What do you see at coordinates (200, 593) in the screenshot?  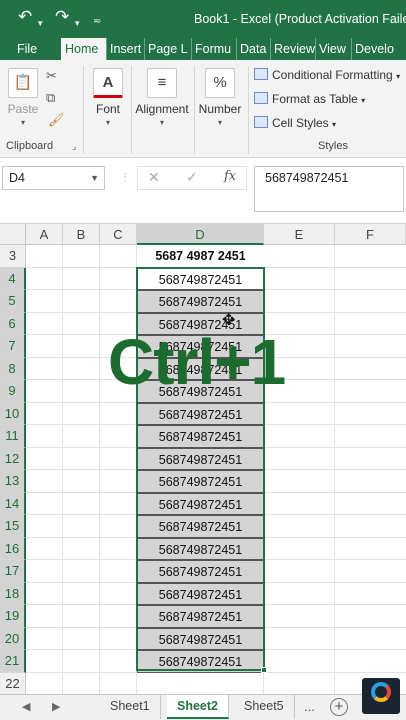 I see `cell-d18: 568749872451` at bounding box center [200, 593].